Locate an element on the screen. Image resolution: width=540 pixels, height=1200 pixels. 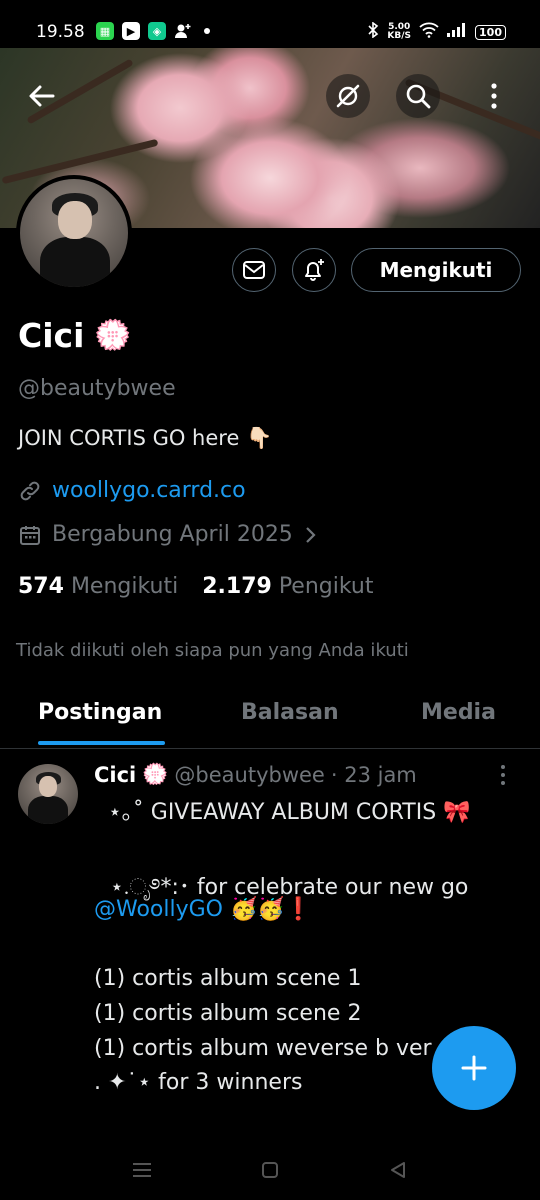
post-mention: @WoollyGO is located at coordinates (158, 909).